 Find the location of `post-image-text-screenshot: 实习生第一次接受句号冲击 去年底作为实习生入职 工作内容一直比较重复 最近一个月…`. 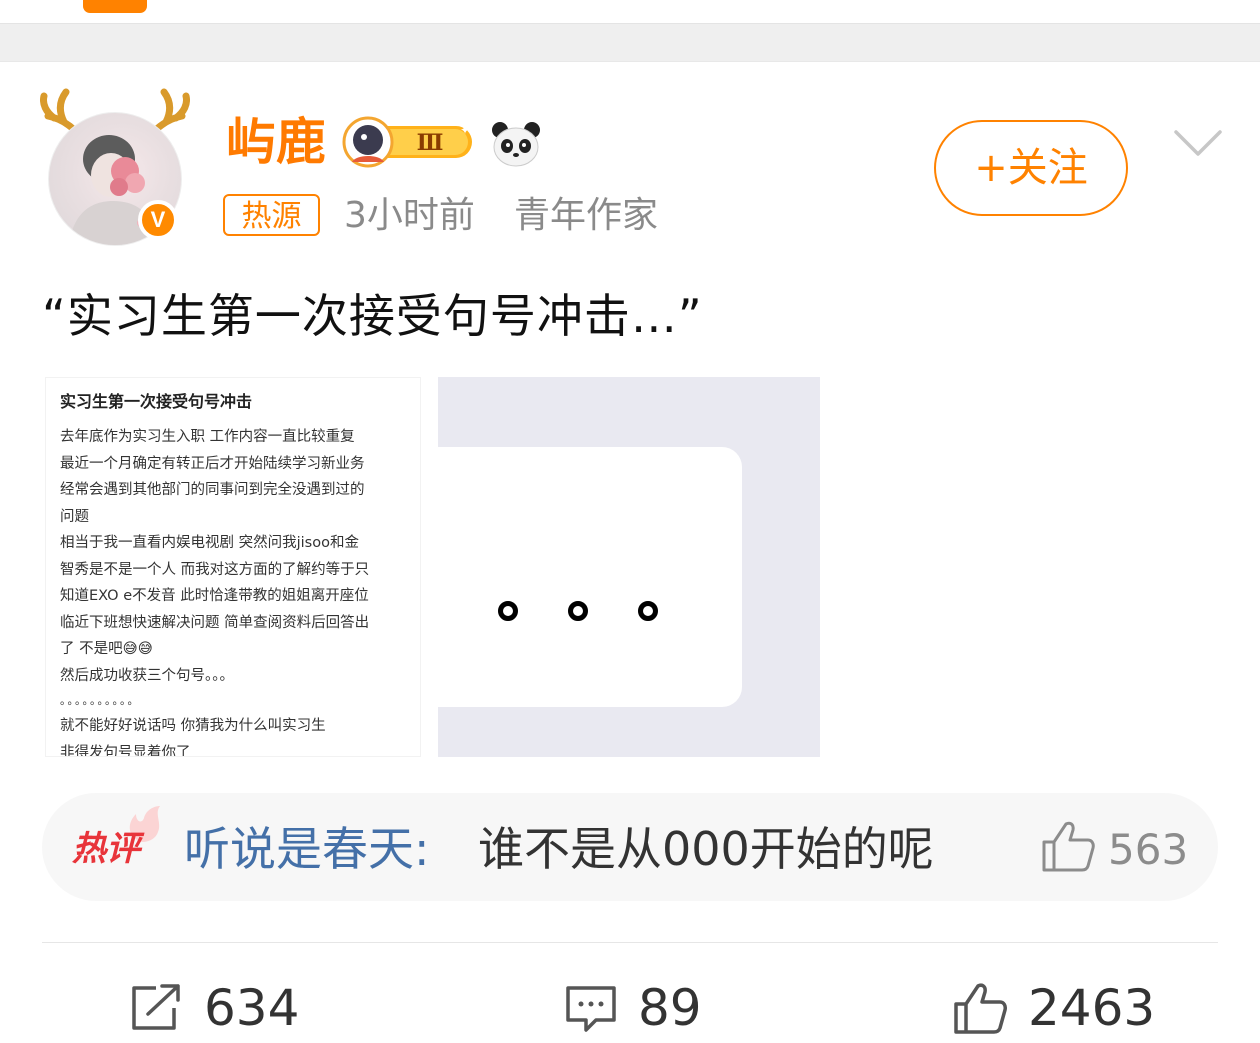

post-image-text-screenshot: 实习生第一次接受句号冲击 去年底作为实习生入职 工作内容一直比较重复 最近一个月… is located at coordinates (233, 567).